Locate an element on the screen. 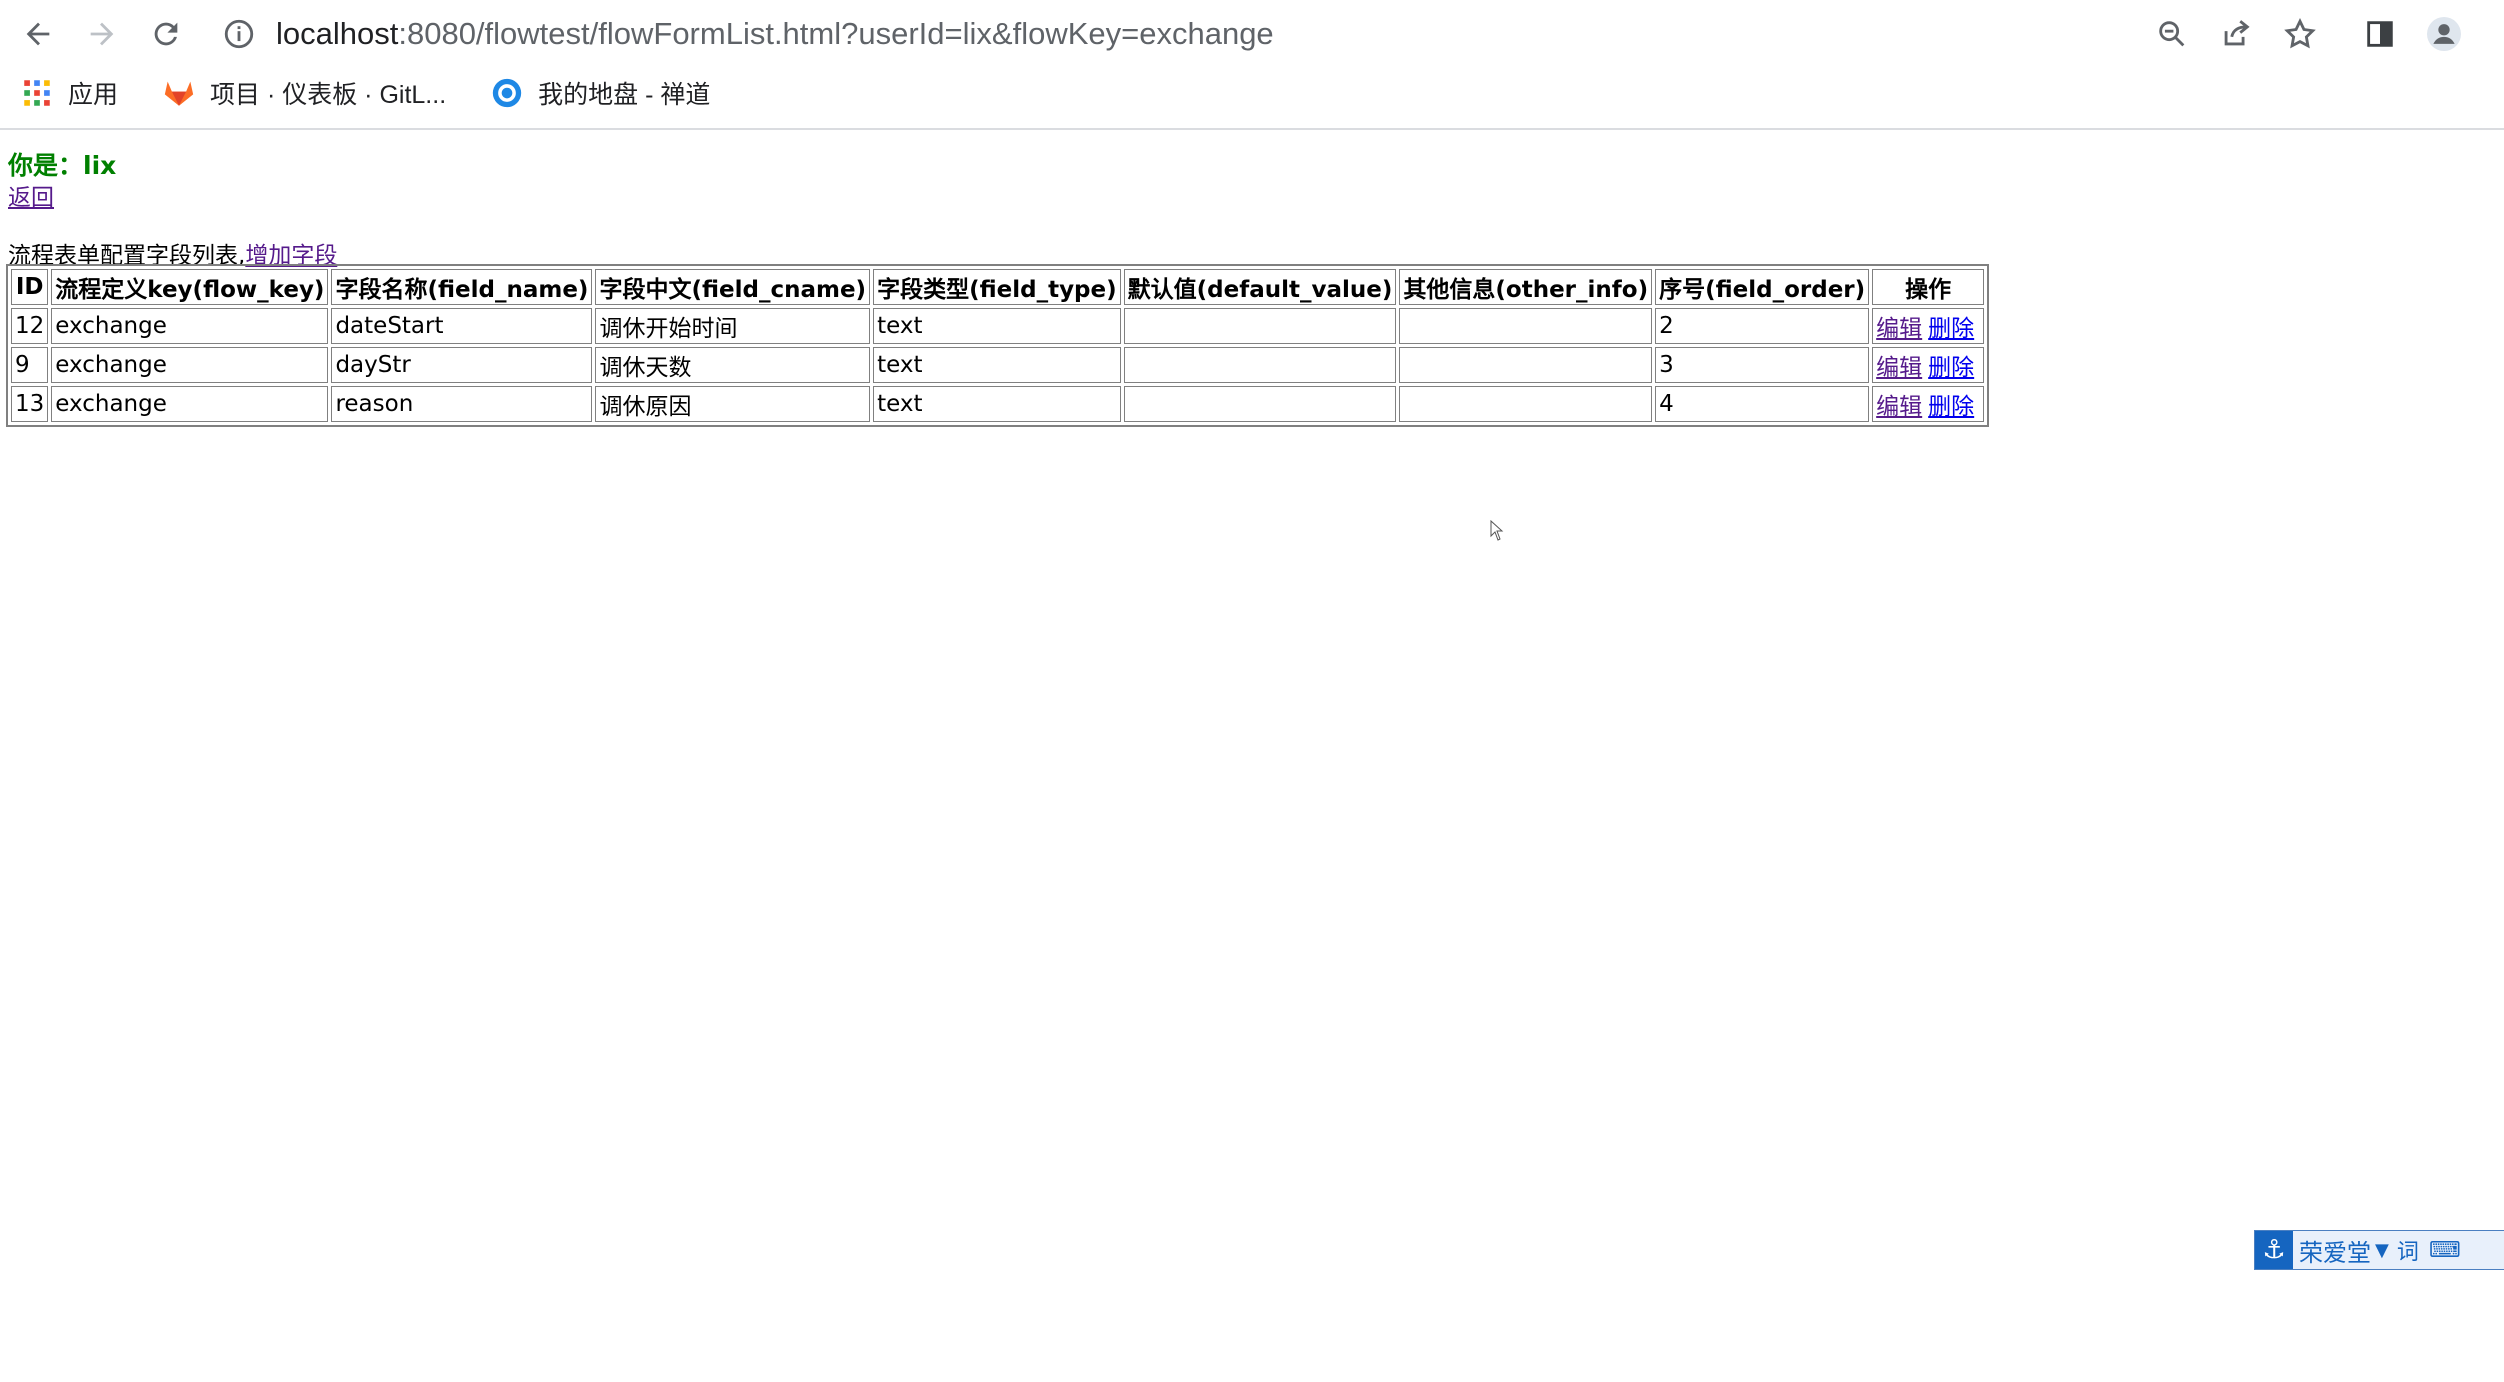  arrow-right-icon is located at coordinates (102, 34).